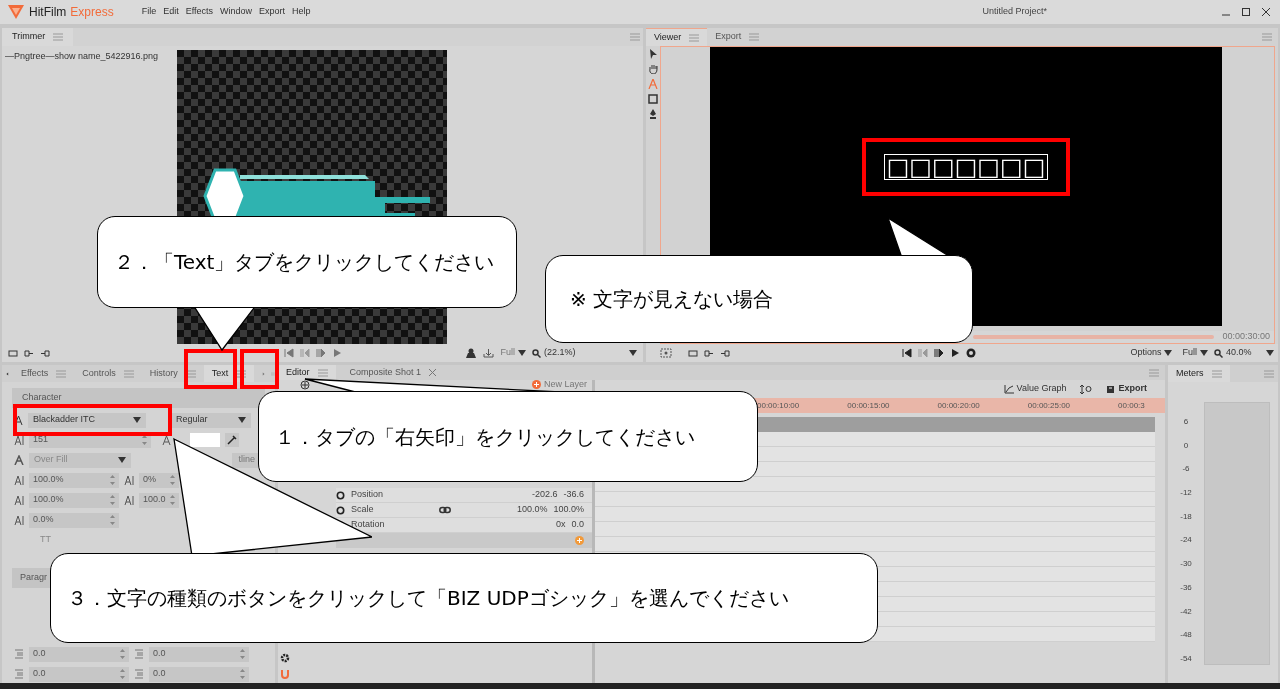 The image size is (1280, 689). I want to click on font-style-dropdown: Regular, so click(211, 420).